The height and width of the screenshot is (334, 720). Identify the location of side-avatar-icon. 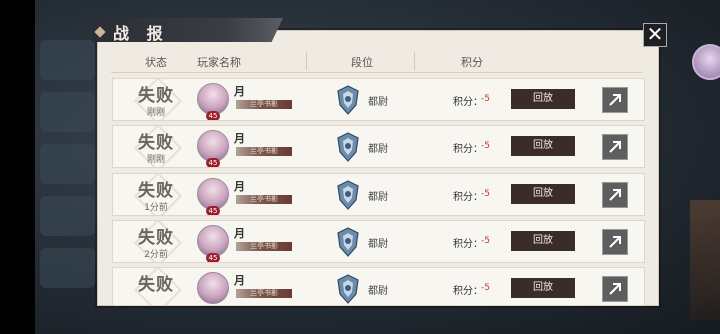
(706, 62).